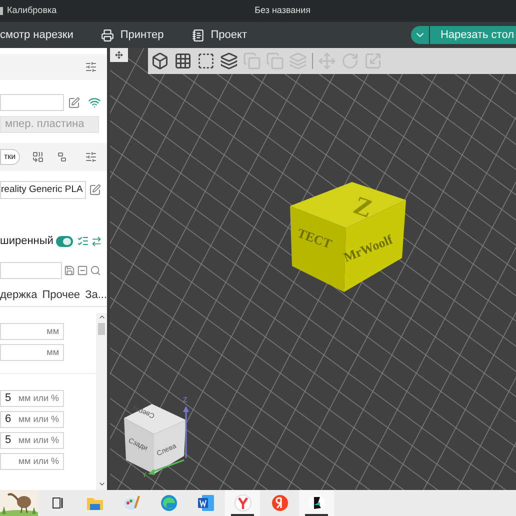  What do you see at coordinates (363, 207) in the screenshot?
I see `model-top-label: Z` at bounding box center [363, 207].